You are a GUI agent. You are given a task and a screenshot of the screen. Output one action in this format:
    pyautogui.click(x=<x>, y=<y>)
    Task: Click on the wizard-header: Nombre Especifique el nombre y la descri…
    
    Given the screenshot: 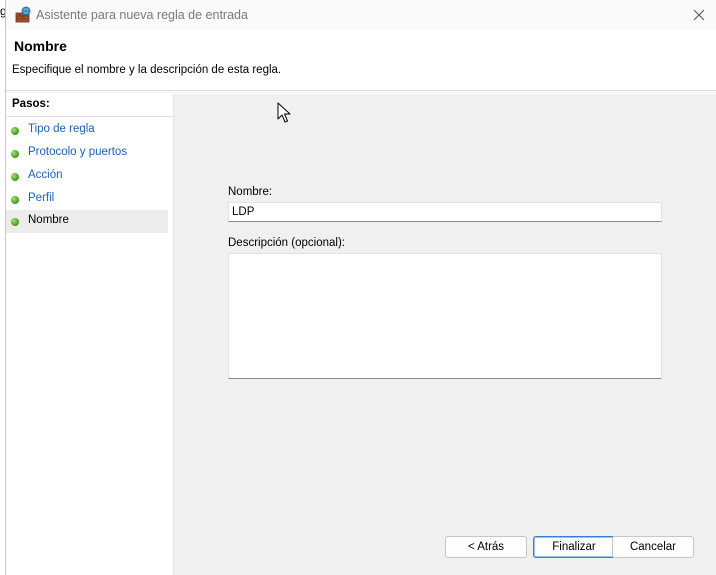 What is the action you would take?
    pyautogui.click(x=361, y=60)
    